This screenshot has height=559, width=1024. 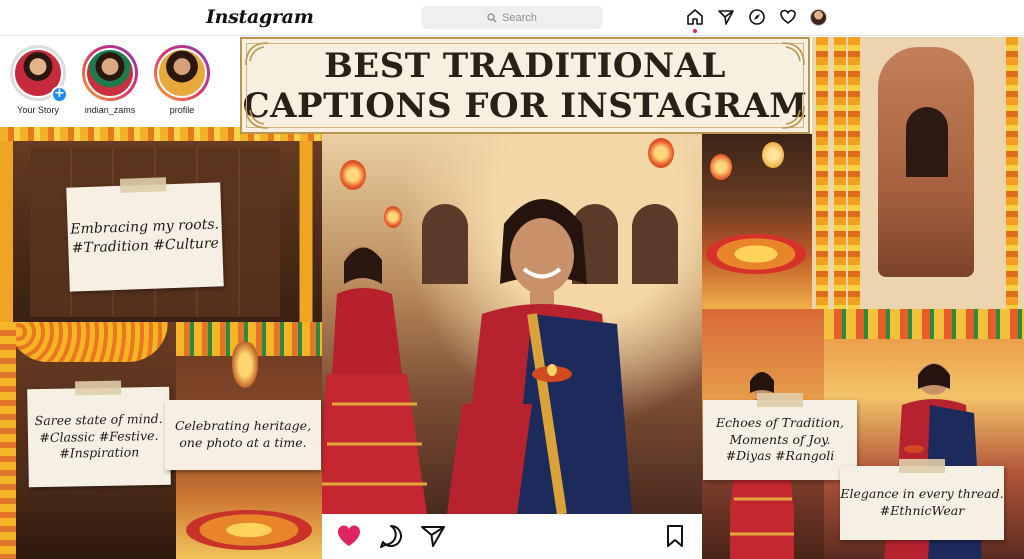 I want to click on home-icon, so click(x=695, y=17).